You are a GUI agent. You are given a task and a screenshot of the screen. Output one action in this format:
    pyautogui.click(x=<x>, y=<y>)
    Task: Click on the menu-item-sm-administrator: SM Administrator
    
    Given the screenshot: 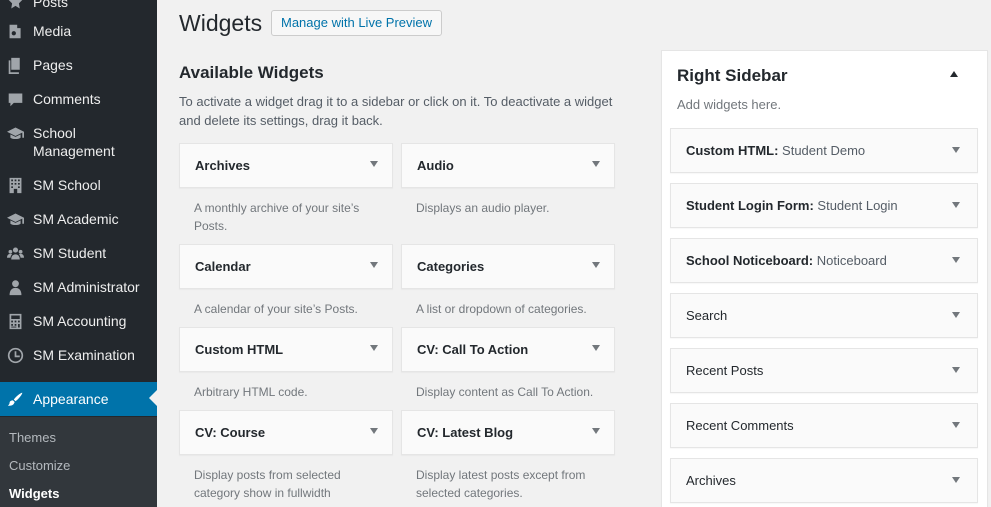 What is the action you would take?
    pyautogui.click(x=78, y=288)
    